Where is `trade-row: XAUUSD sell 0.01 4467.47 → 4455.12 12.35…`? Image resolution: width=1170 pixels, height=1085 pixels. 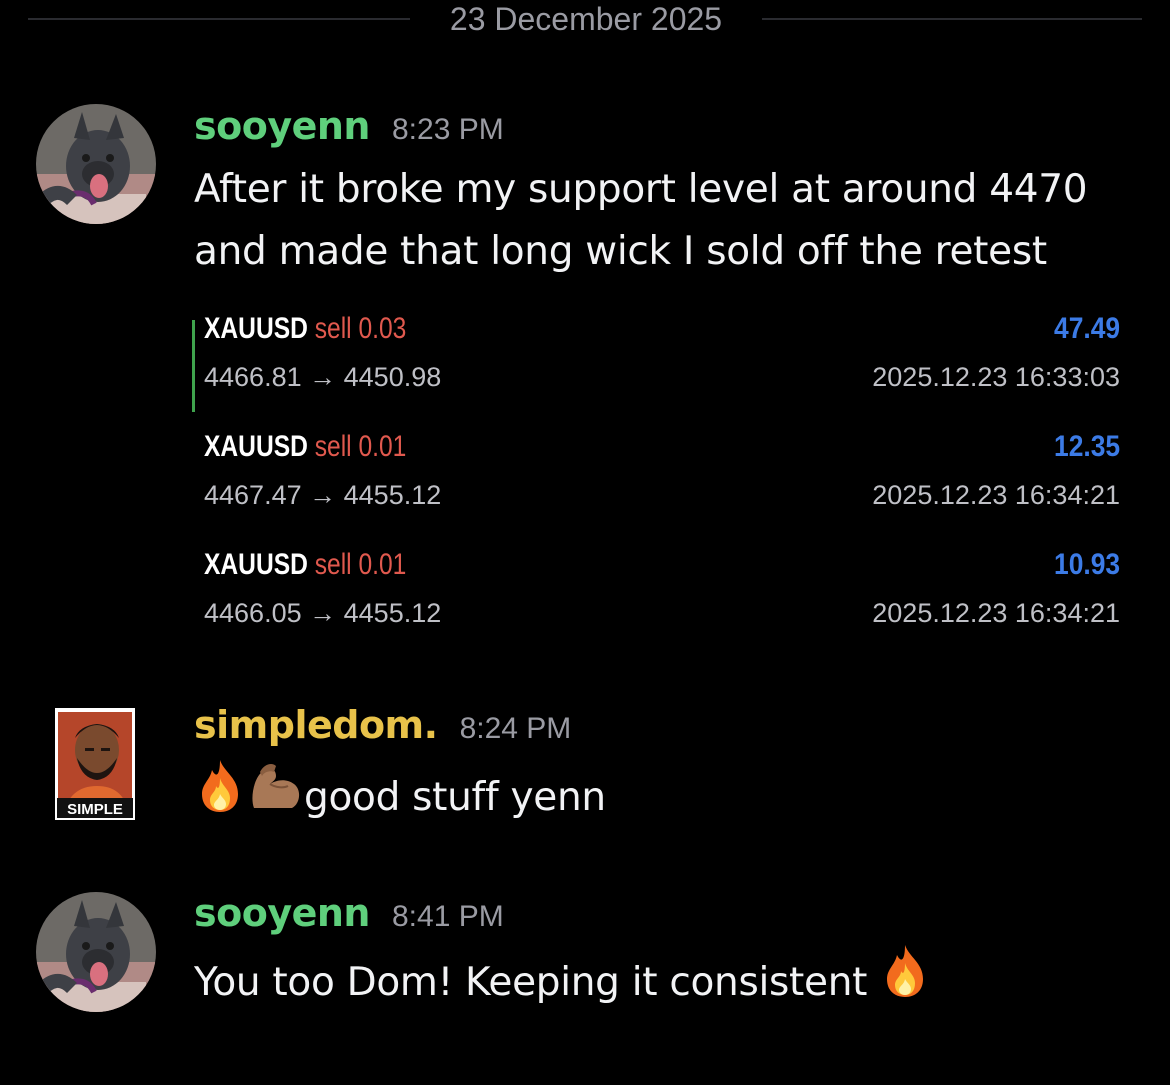
trade-row: XAUUSD sell 0.01 4467.47 → 4455.12 12.35… is located at coordinates (657, 487).